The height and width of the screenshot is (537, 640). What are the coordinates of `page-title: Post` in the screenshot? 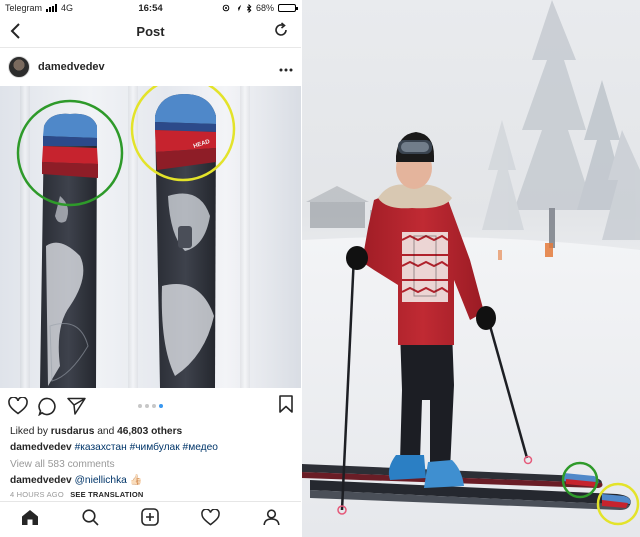 It's located at (150, 31).